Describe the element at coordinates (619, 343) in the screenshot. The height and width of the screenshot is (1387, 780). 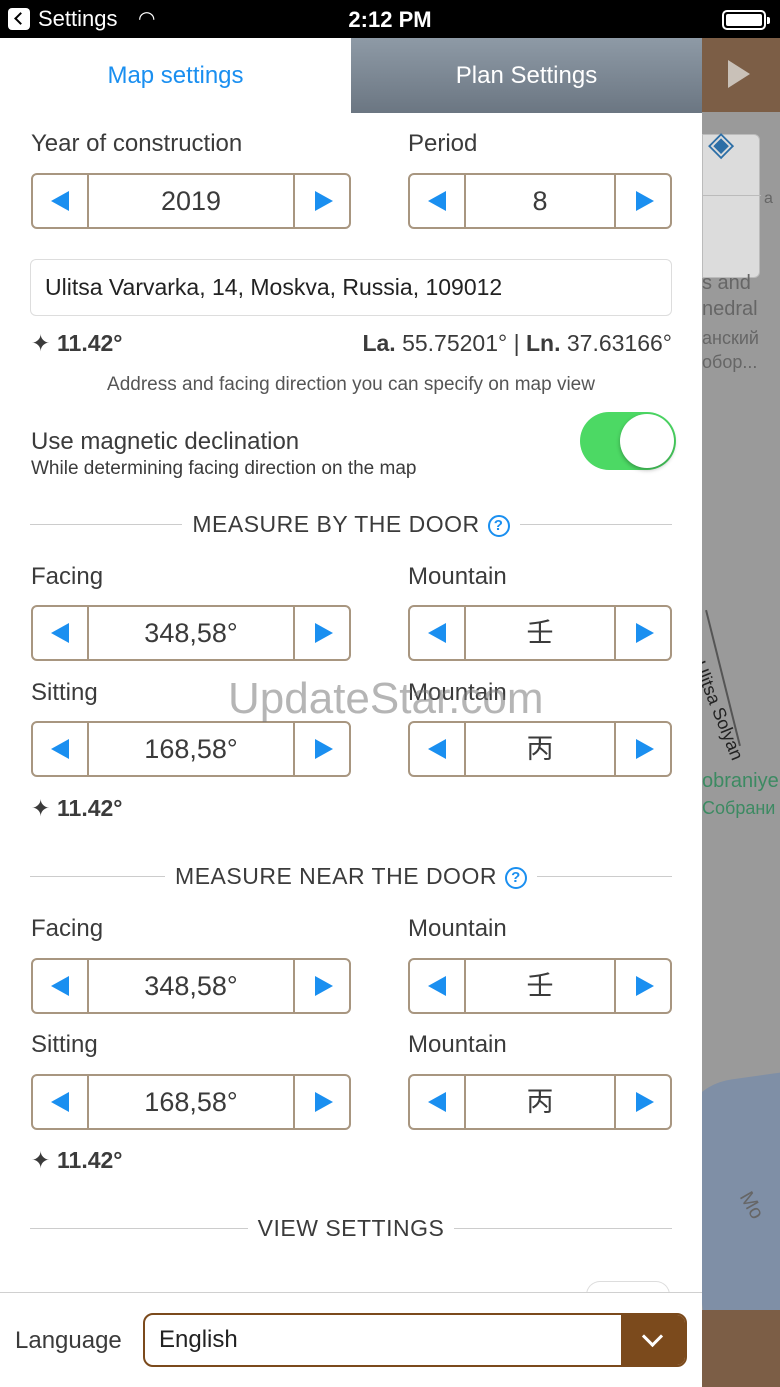
I see `longitude-value: 37.63166°` at that location.